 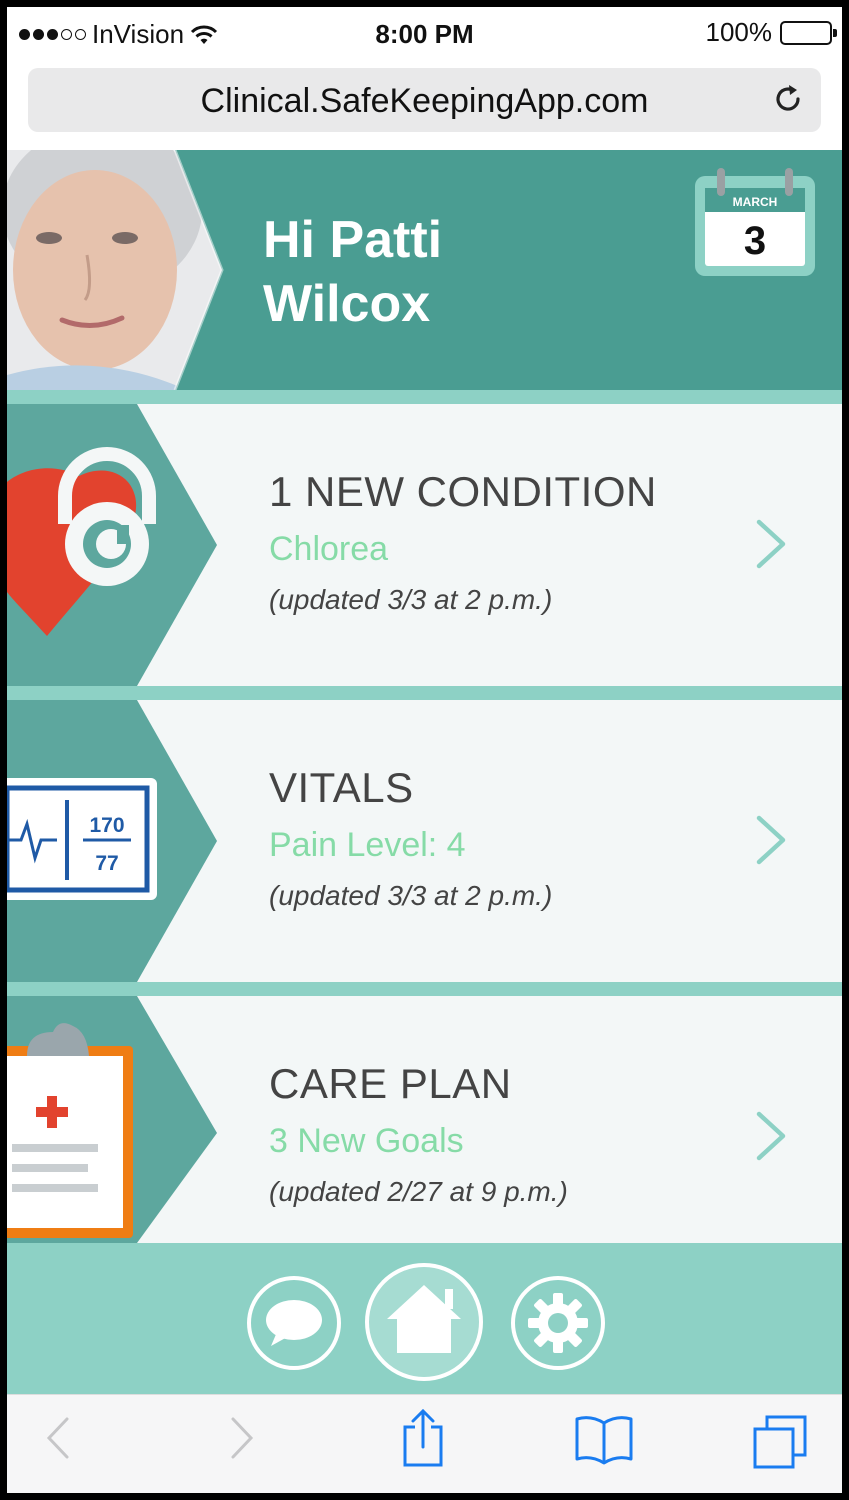 I want to click on chat-icon, so click(x=294, y=1323).